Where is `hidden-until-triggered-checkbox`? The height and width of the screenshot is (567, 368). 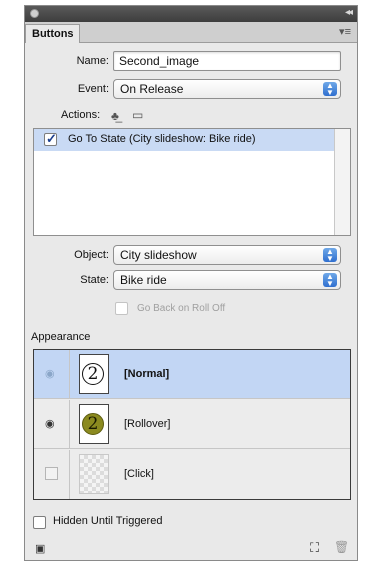
hidden-until-triggered-checkbox is located at coordinates (39, 522).